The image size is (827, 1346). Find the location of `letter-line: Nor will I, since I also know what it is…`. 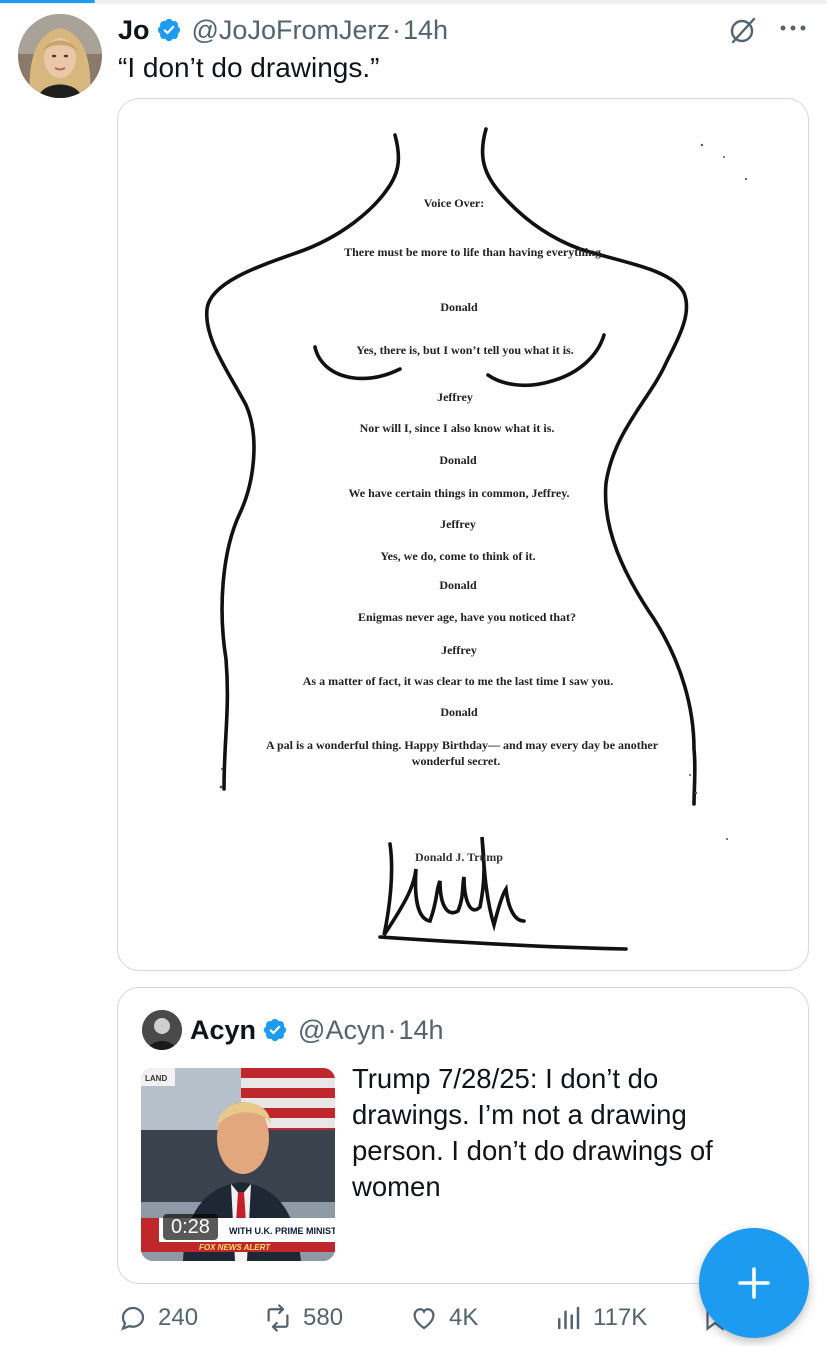

letter-line: Nor will I, since I also know what it is… is located at coordinates (457, 428).